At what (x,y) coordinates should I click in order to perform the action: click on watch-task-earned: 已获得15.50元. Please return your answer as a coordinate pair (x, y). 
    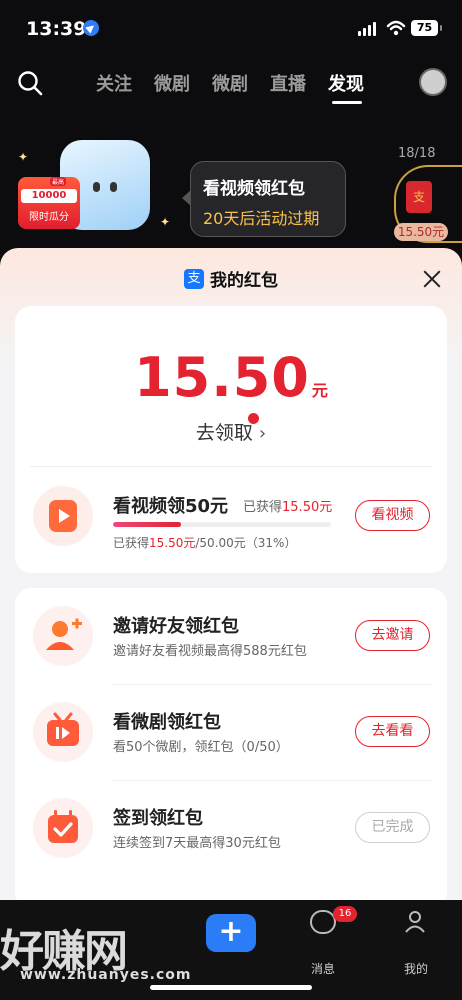
    Looking at the image, I should click on (288, 507).